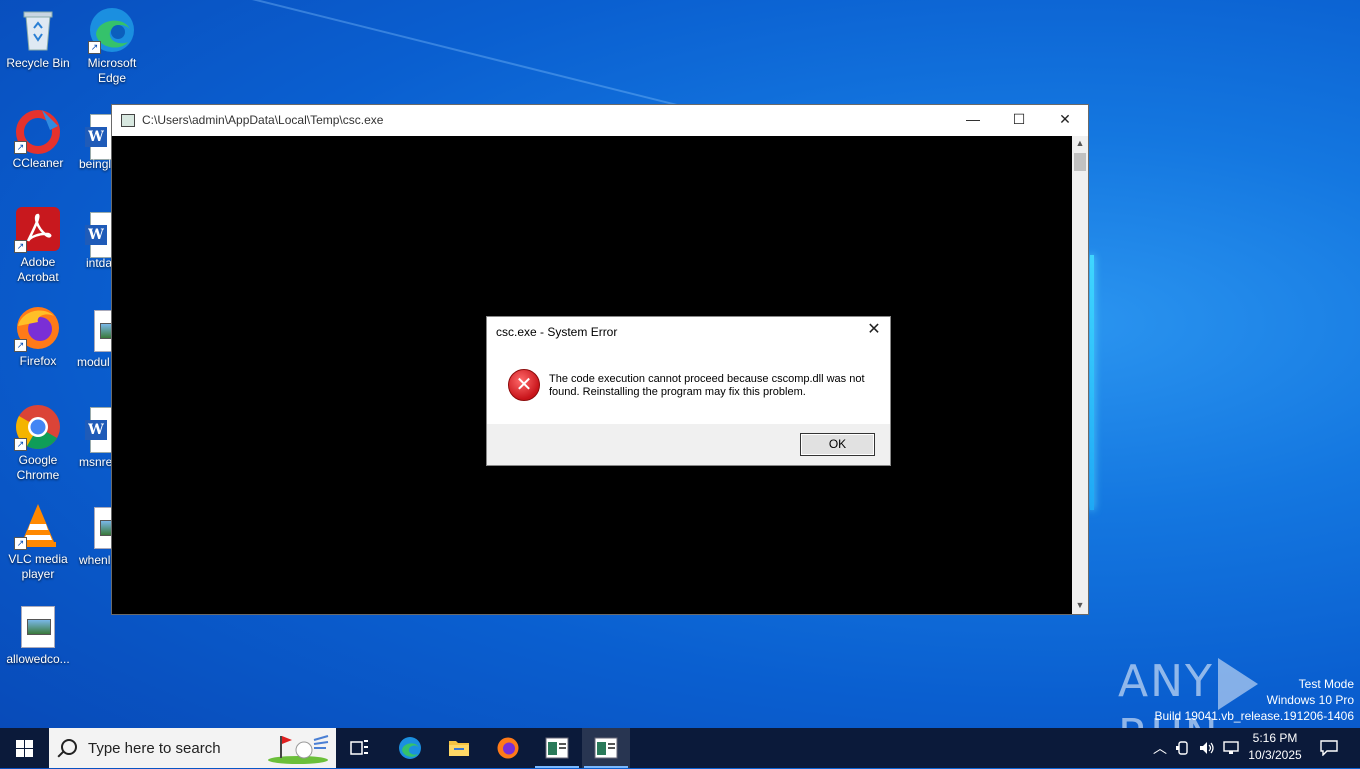  I want to click on search-icon, so click(69, 747).